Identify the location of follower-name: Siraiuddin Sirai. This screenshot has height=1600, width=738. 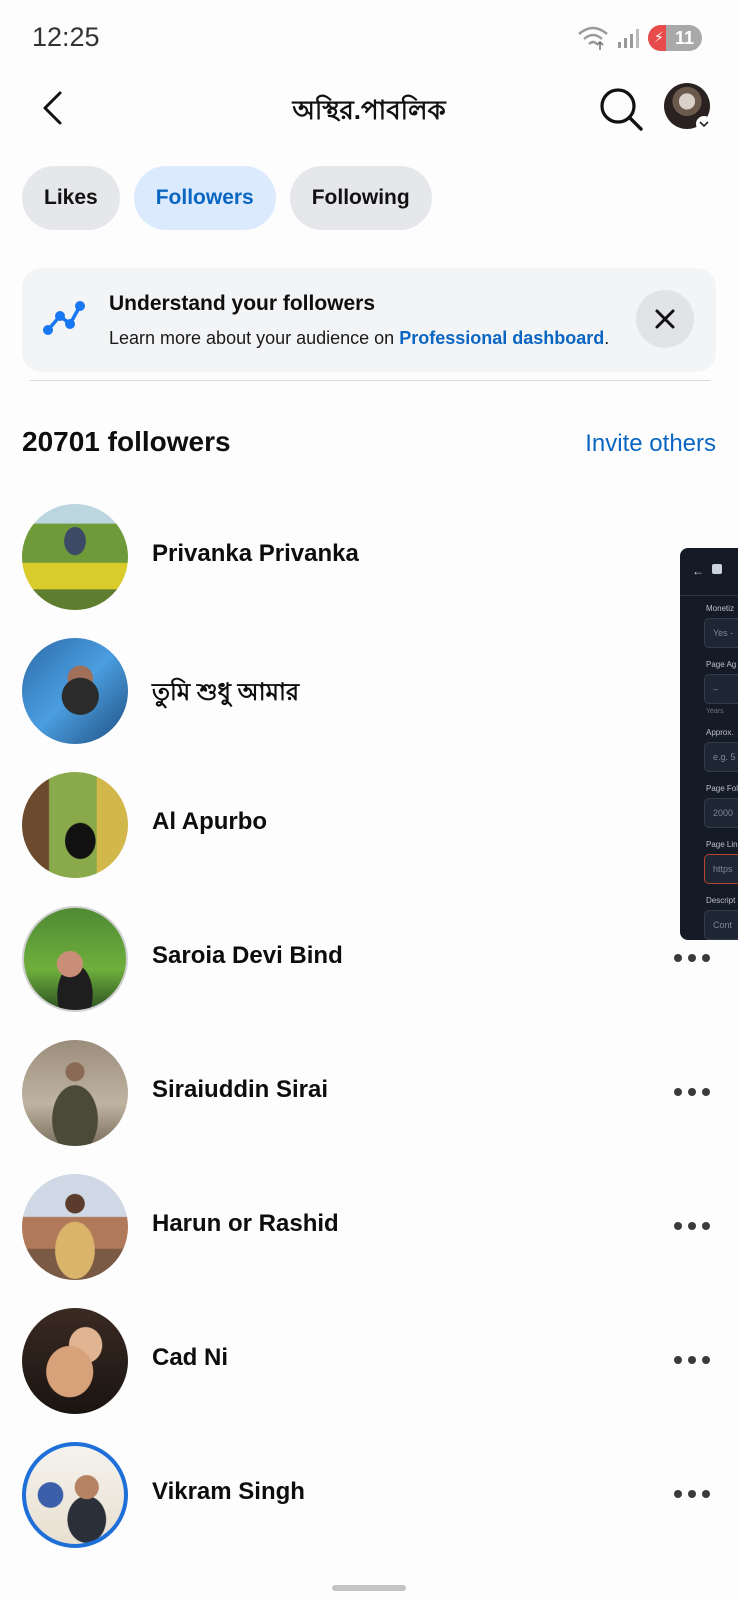
(240, 1090).